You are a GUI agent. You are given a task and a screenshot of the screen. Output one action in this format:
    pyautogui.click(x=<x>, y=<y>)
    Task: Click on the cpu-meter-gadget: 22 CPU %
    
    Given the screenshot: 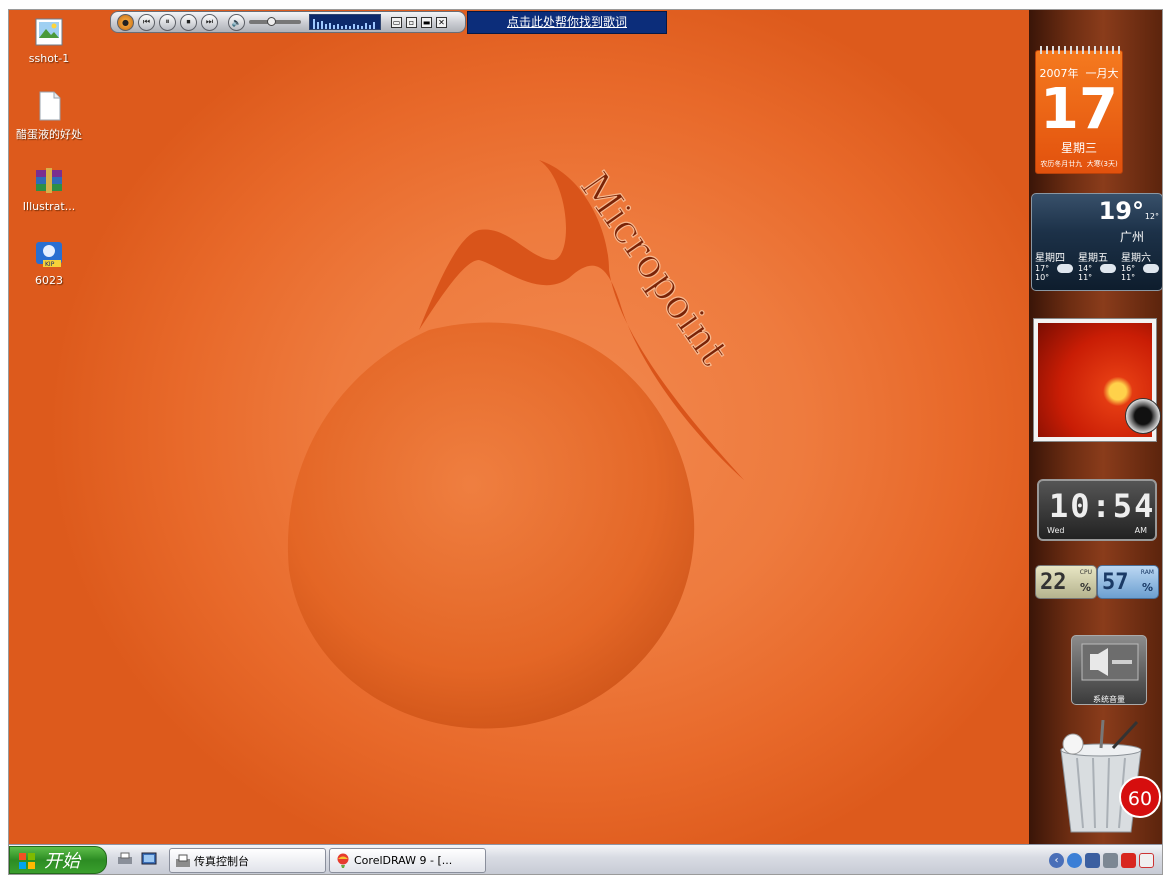 What is the action you would take?
    pyautogui.click(x=1066, y=582)
    